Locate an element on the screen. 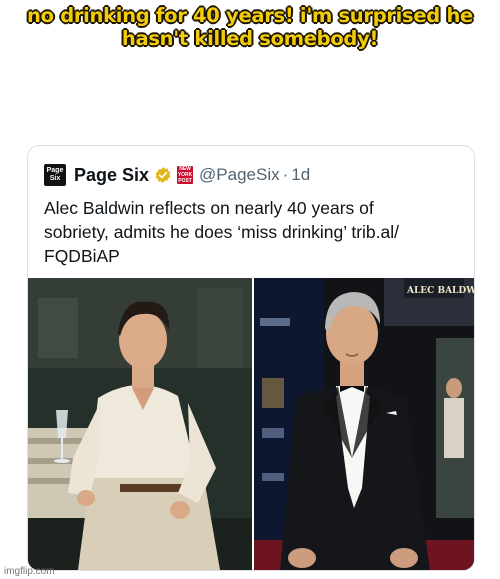 The height and width of the screenshot is (579, 500). verified-badge-icon is located at coordinates (163, 175).